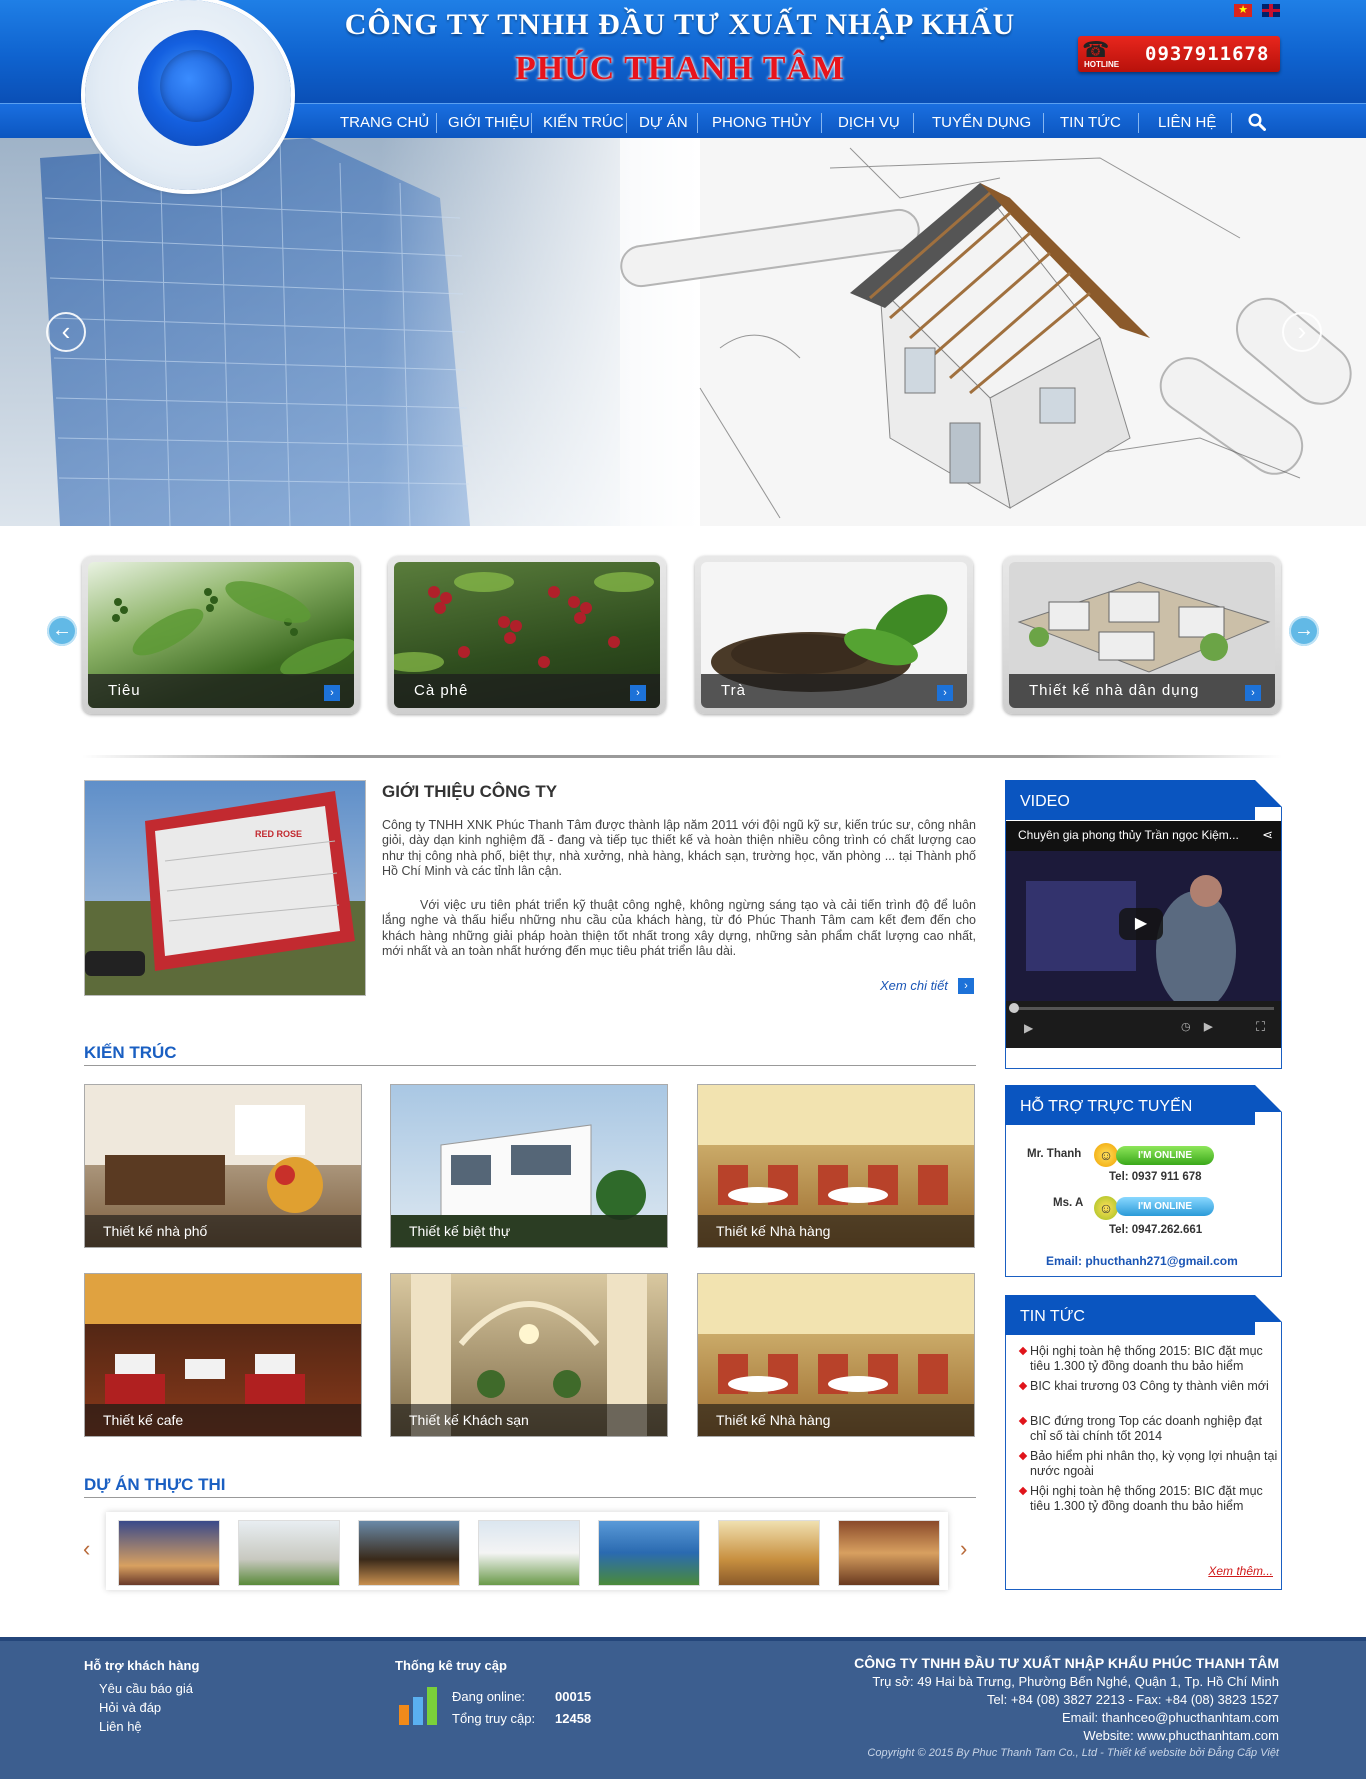  What do you see at coordinates (1142, 635) in the screenshot?
I see `category-card-house-design: Thiết kế nhà dân dụng ›` at bounding box center [1142, 635].